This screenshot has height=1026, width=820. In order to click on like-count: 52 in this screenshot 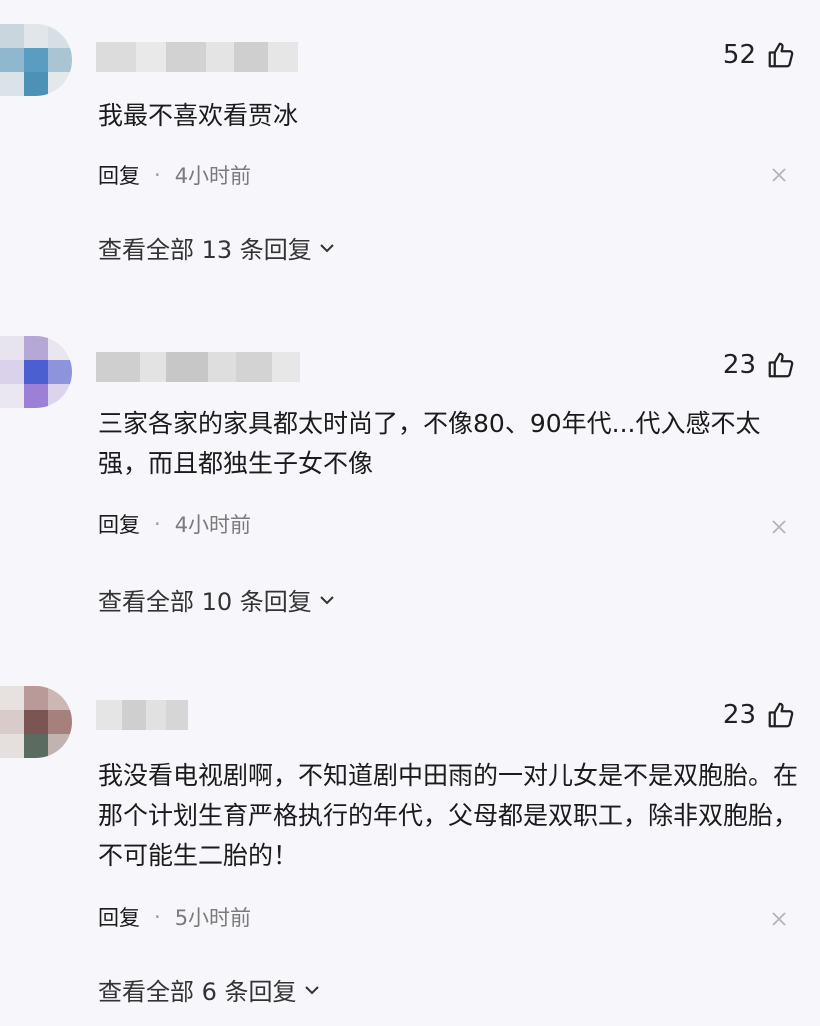, I will do `click(739, 55)`.